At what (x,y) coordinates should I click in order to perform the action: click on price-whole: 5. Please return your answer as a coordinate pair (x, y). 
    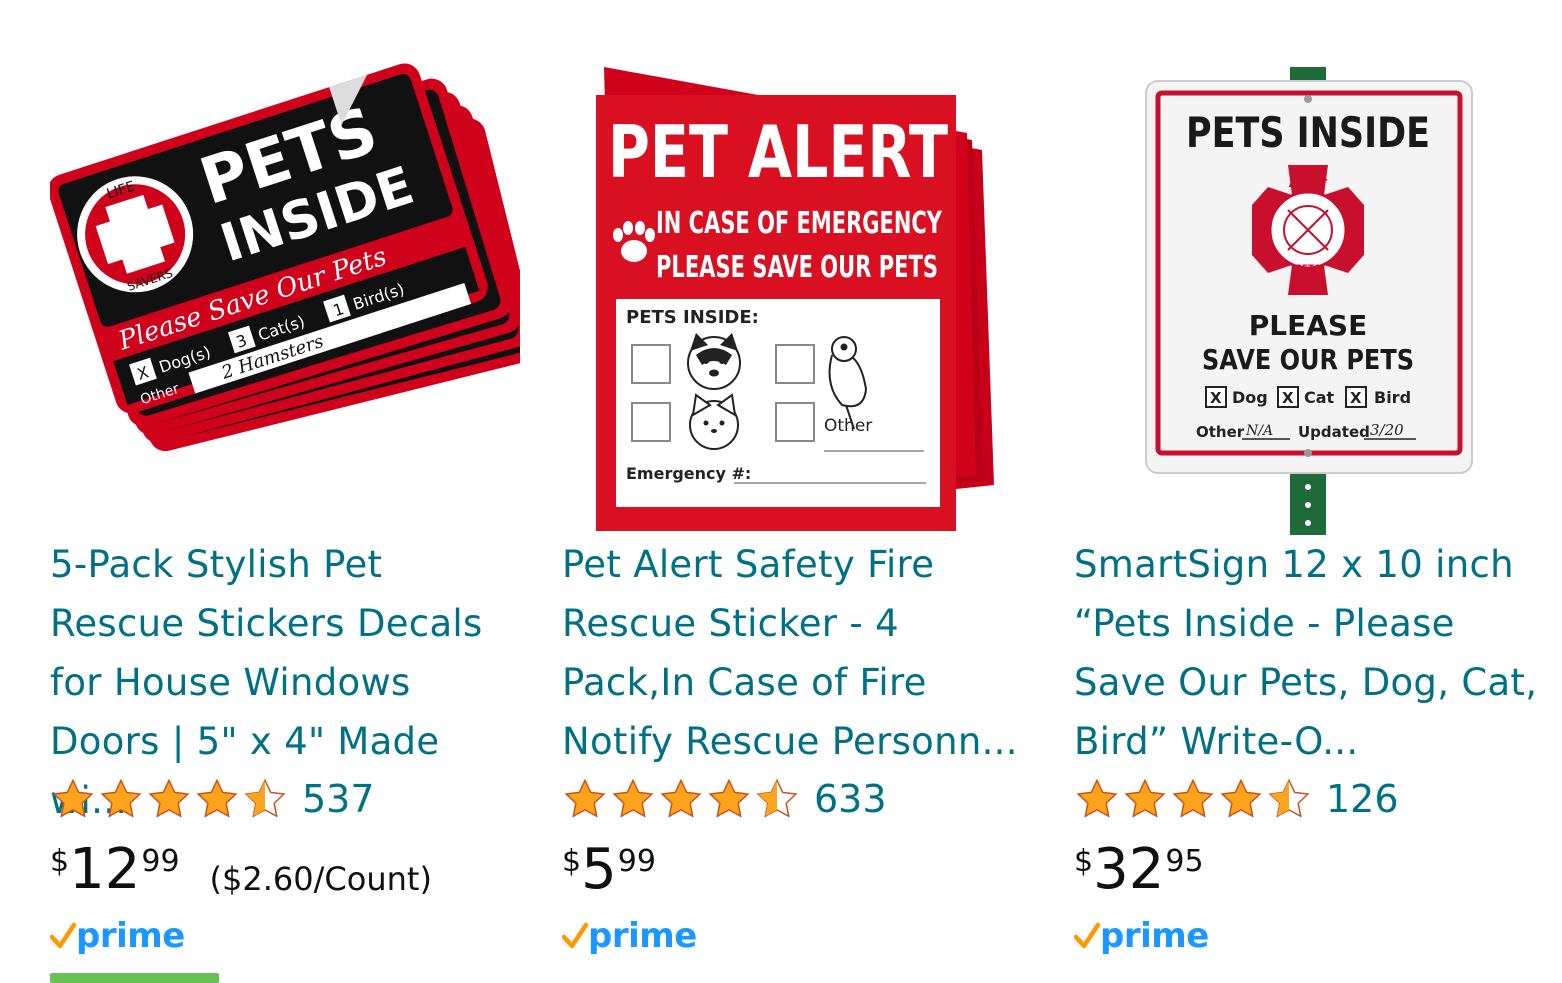
    Looking at the image, I should click on (599, 869).